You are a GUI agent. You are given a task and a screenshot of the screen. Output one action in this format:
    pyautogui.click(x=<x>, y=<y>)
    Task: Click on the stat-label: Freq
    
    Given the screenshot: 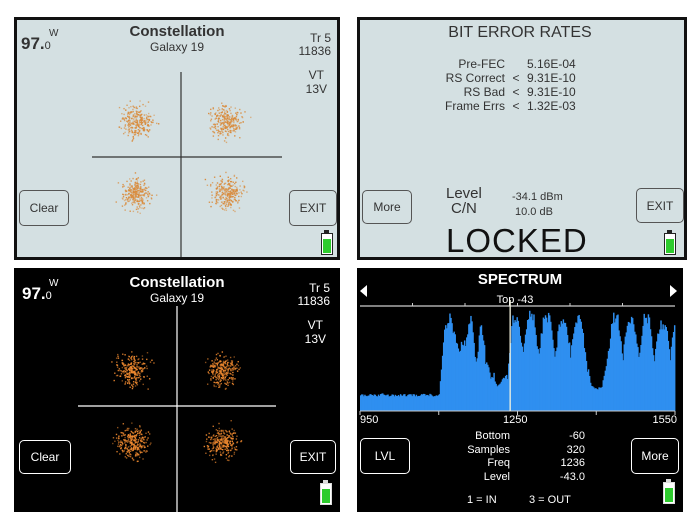 What is the action you would take?
    pyautogui.click(x=498, y=463)
    